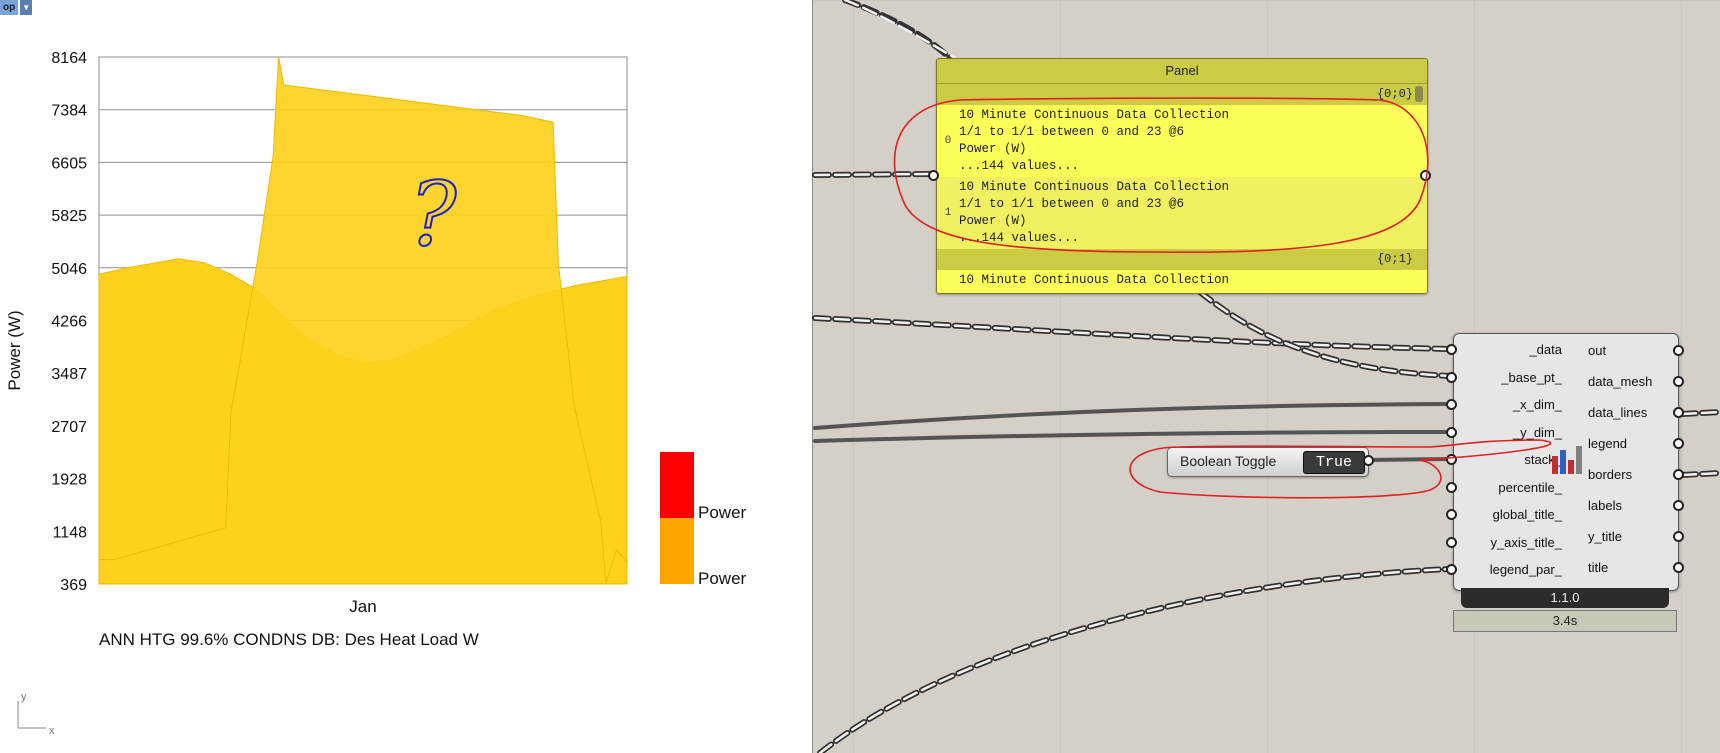  Describe the element at coordinates (1368, 460) in the screenshot. I see `toggle-output-grip` at that location.